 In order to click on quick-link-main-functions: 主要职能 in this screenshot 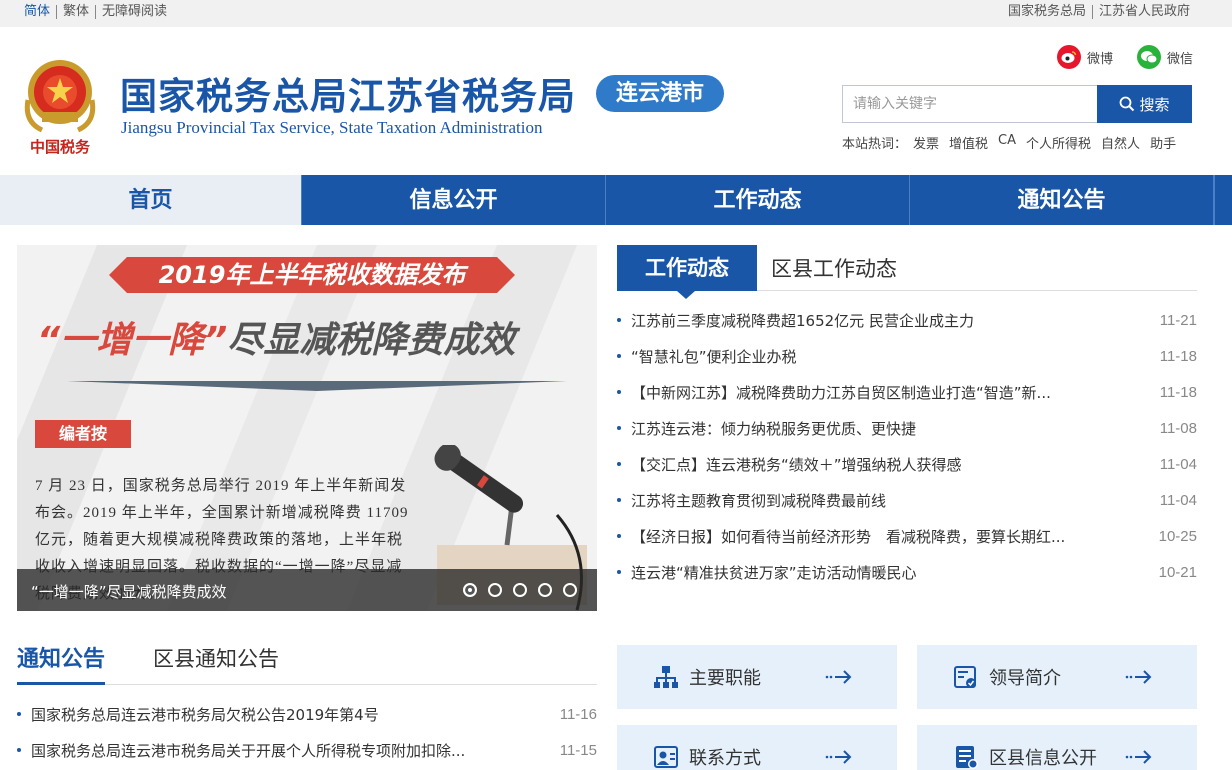, I will do `click(757, 677)`.